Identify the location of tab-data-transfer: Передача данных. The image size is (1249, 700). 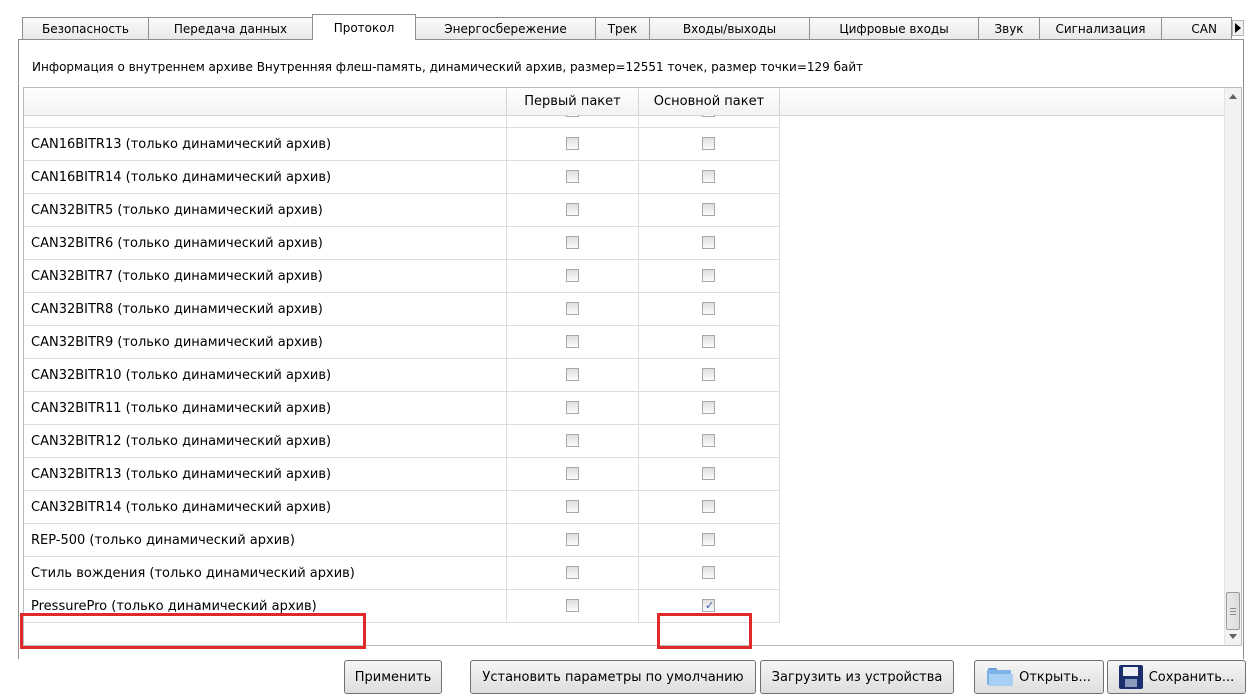
(230, 28).